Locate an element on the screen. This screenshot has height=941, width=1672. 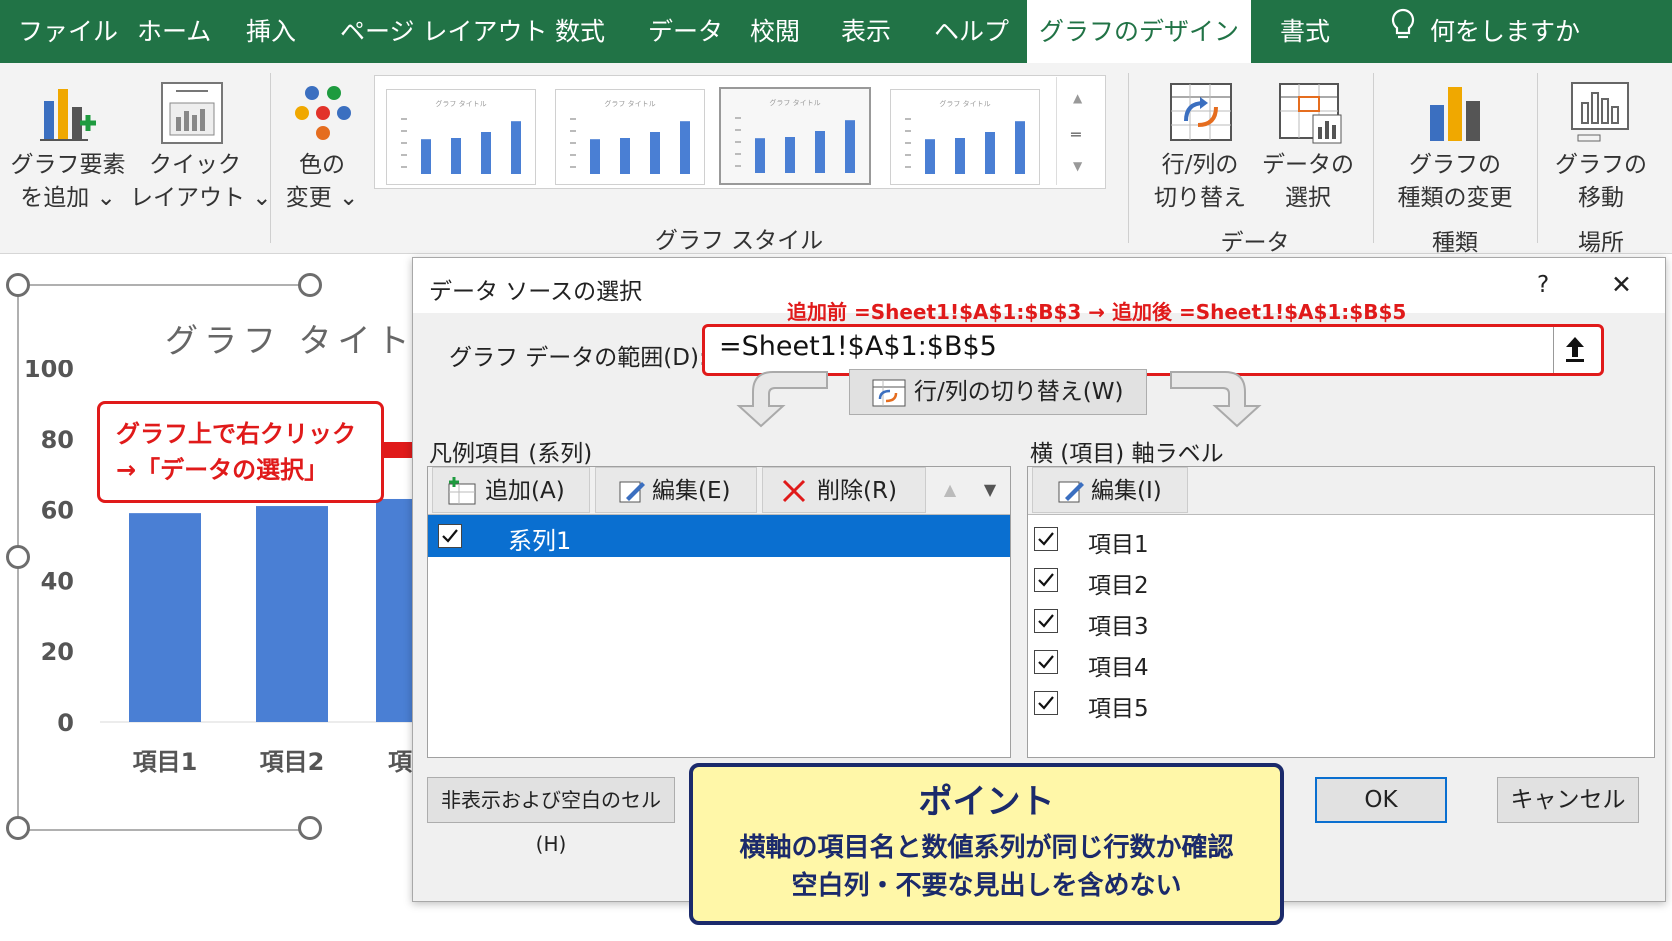
tab-format: 書式 is located at coordinates (1305, 31).